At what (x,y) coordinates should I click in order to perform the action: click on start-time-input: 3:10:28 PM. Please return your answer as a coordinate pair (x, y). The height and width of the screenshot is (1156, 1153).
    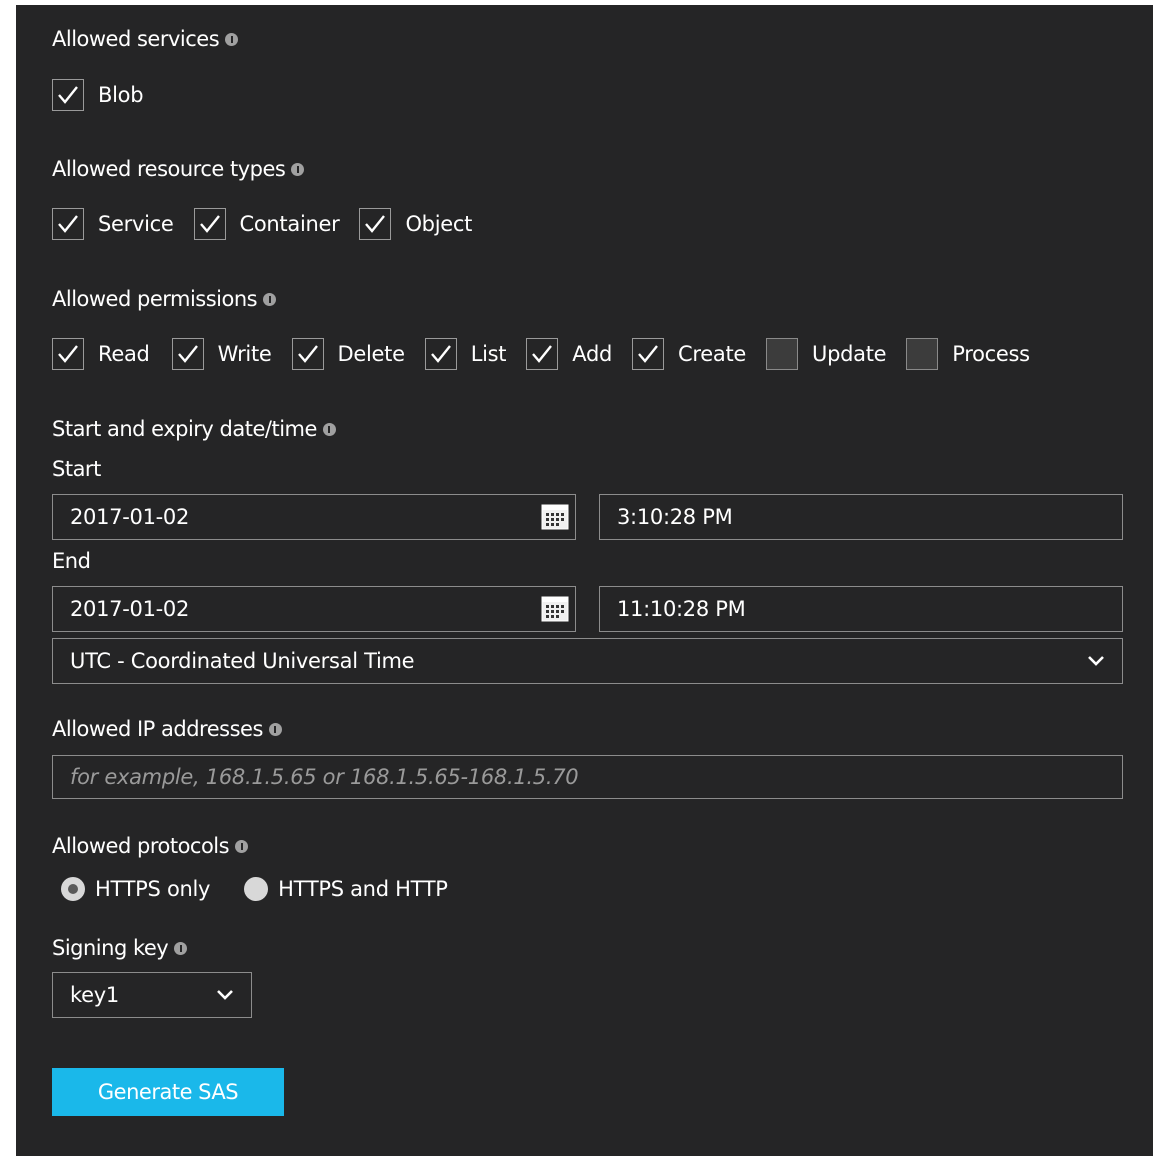
    Looking at the image, I should click on (861, 517).